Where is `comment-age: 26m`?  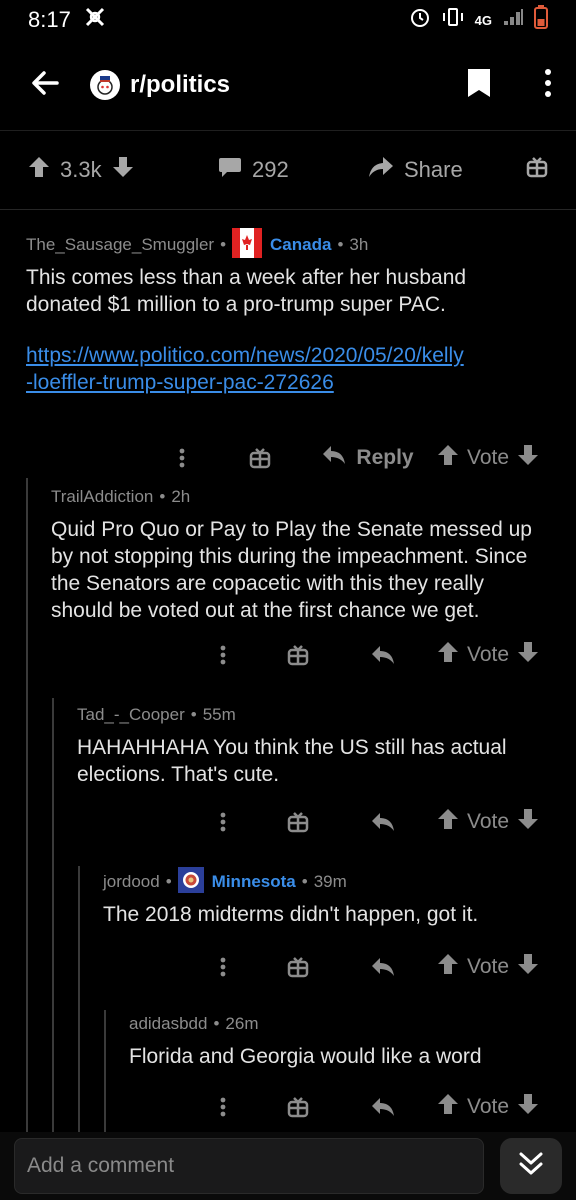 comment-age: 26m is located at coordinates (242, 1023).